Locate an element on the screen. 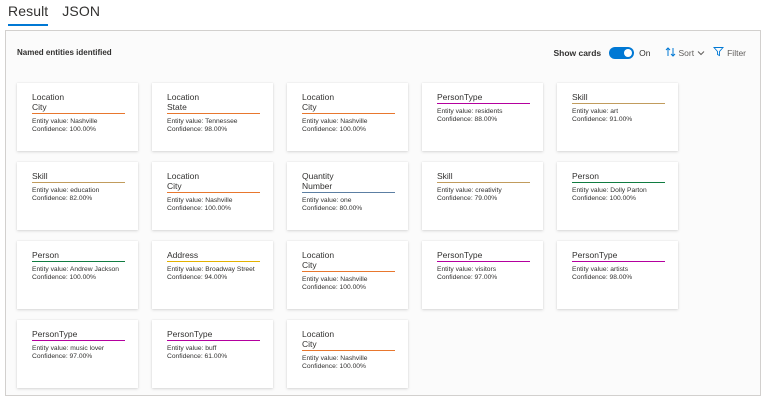 The height and width of the screenshot is (396, 768). show-cards-toggle is located at coordinates (622, 52).